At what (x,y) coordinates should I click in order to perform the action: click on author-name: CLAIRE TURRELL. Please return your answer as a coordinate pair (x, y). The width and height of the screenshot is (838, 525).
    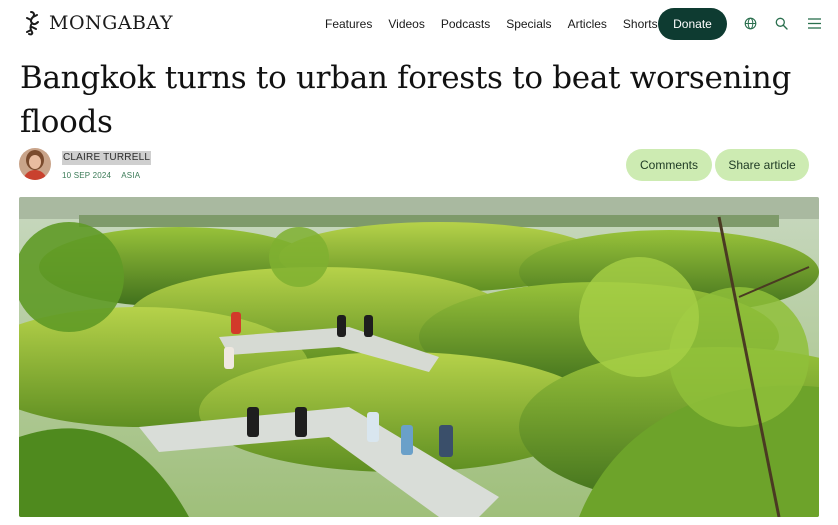
    Looking at the image, I should click on (107, 158).